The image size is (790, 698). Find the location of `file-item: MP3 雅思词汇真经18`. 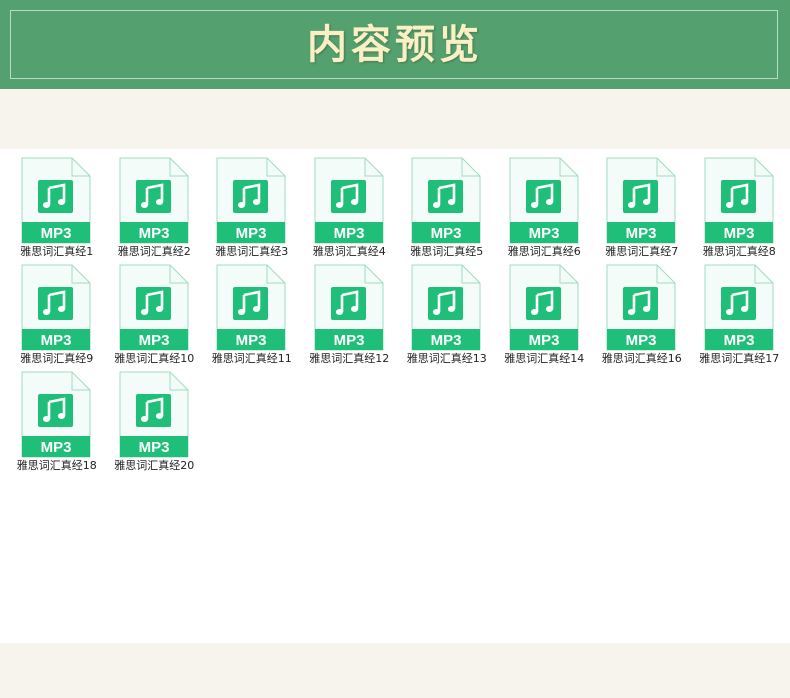

file-item: MP3 雅思词汇真经18 is located at coordinates (57, 424).